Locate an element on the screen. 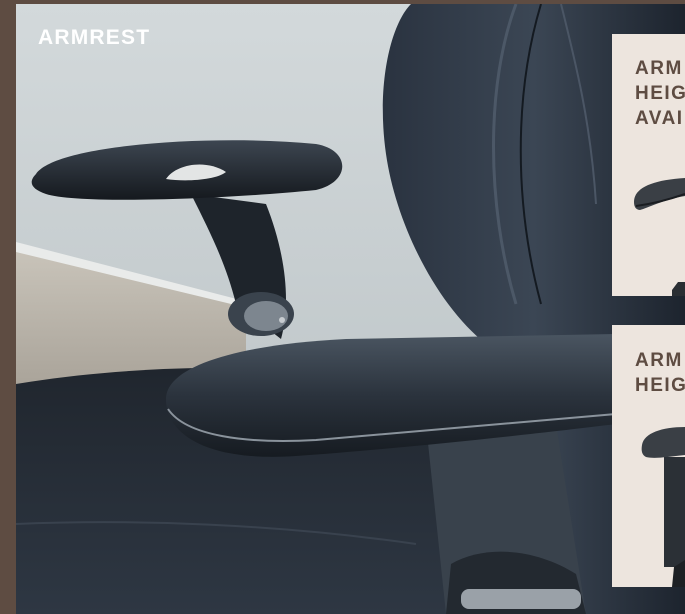 This screenshot has width=685, height=614. feature-card-armrest-height: ARM HEIG is located at coordinates (648, 456).